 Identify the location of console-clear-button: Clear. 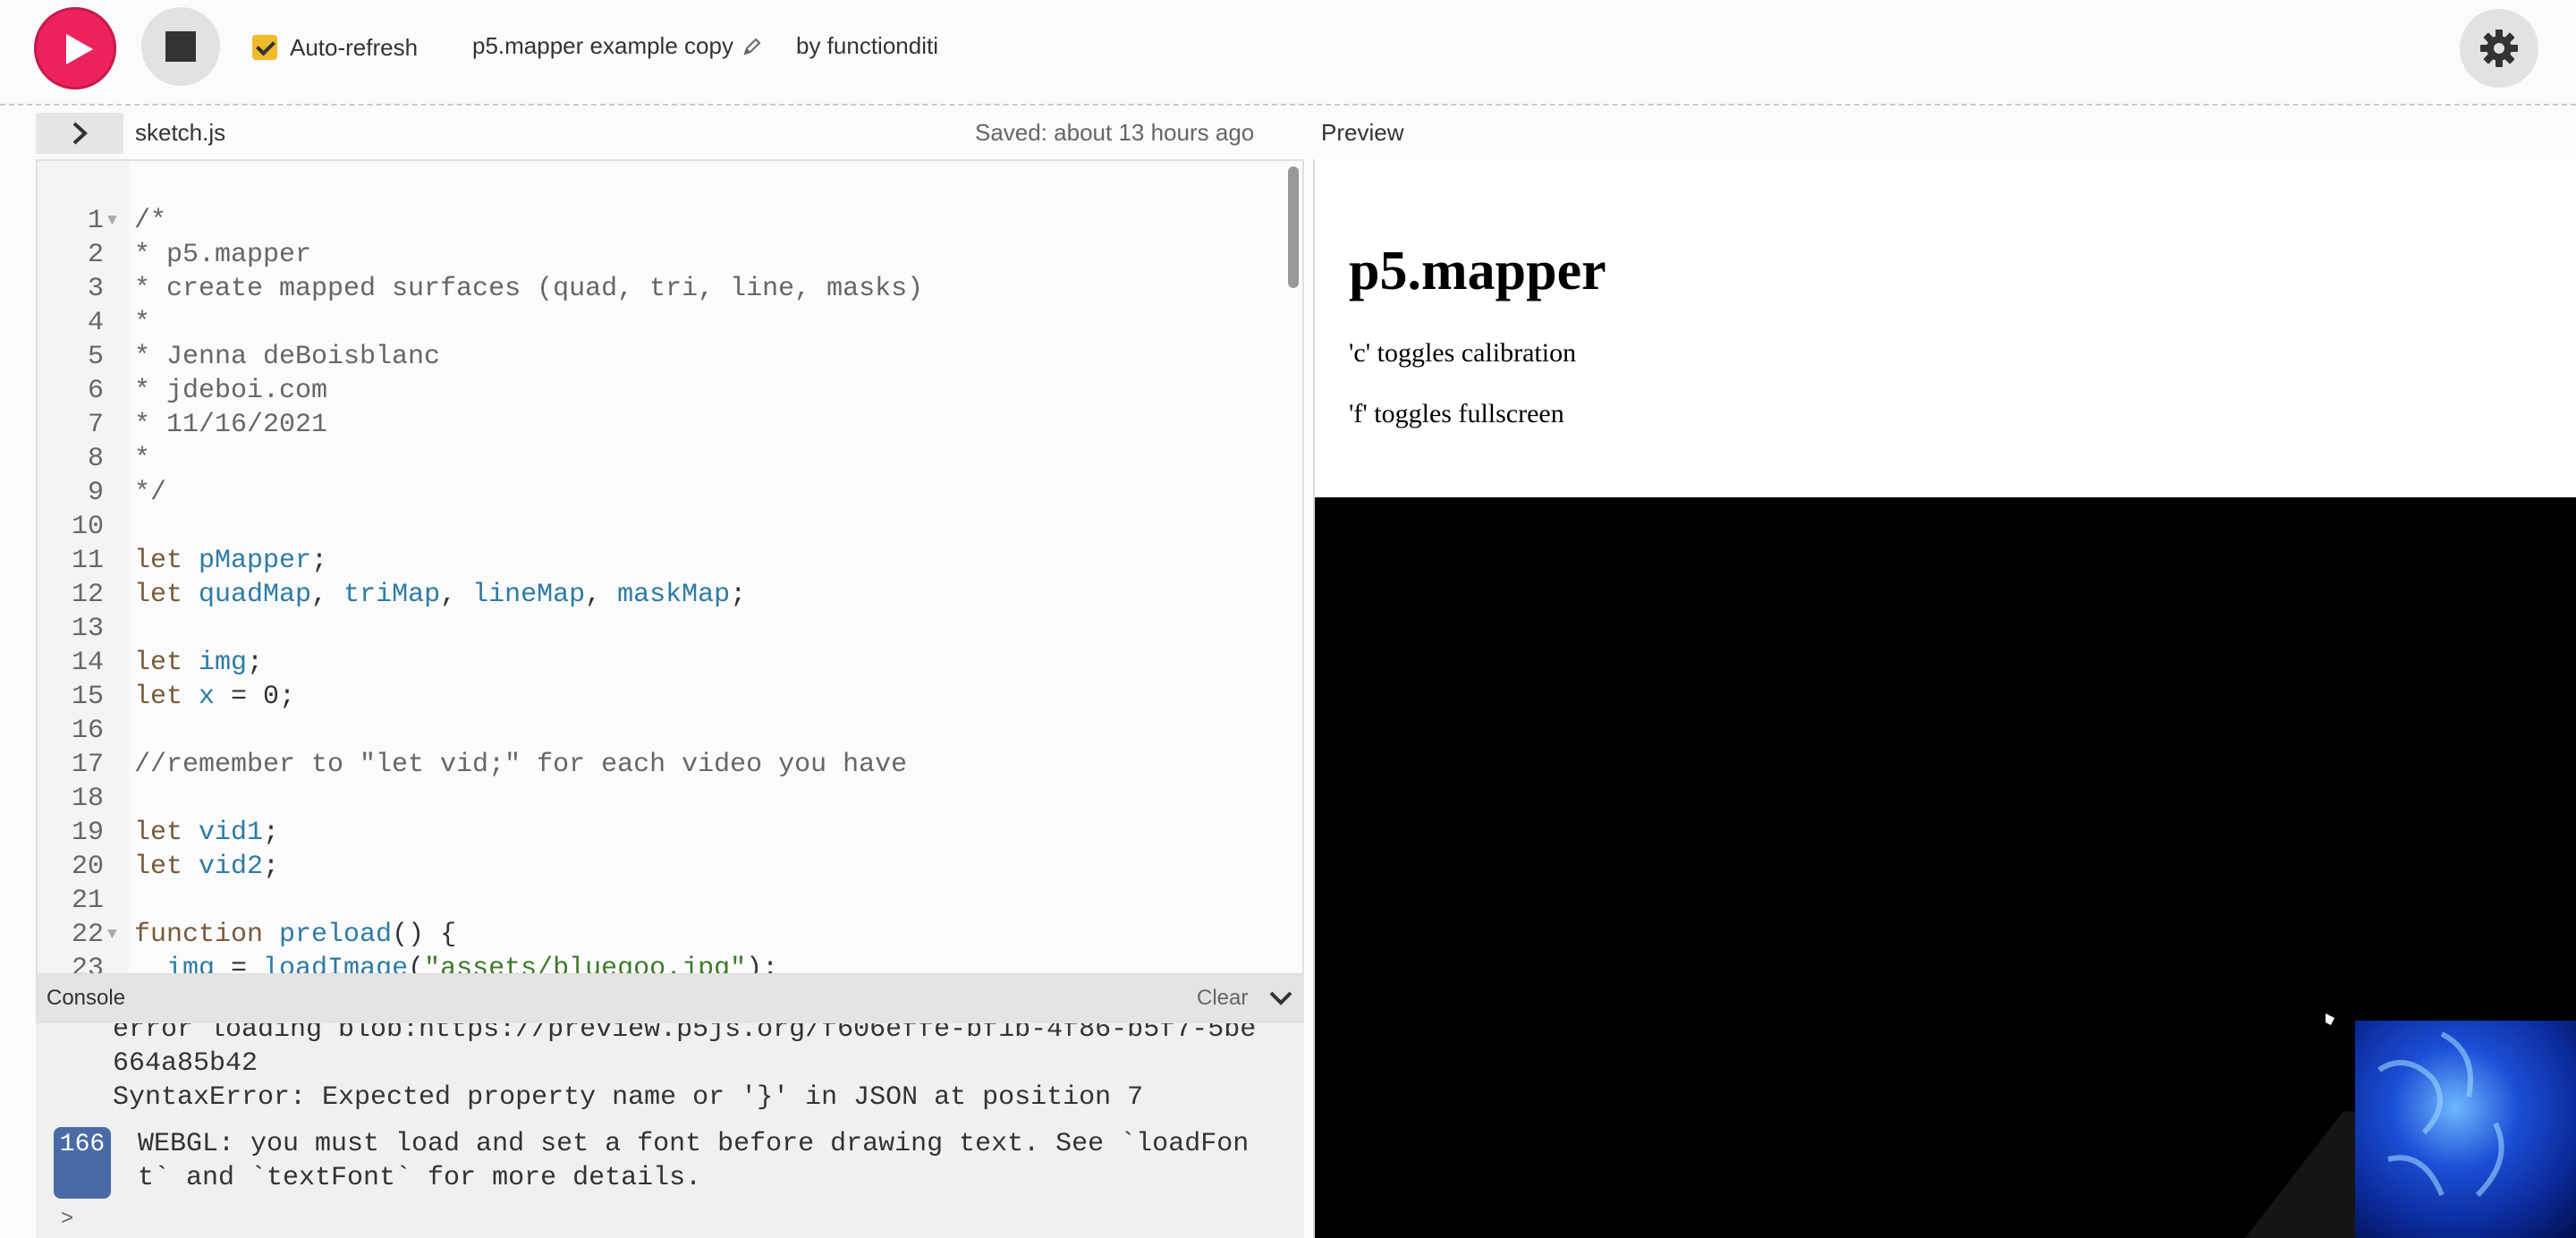
(1222, 998).